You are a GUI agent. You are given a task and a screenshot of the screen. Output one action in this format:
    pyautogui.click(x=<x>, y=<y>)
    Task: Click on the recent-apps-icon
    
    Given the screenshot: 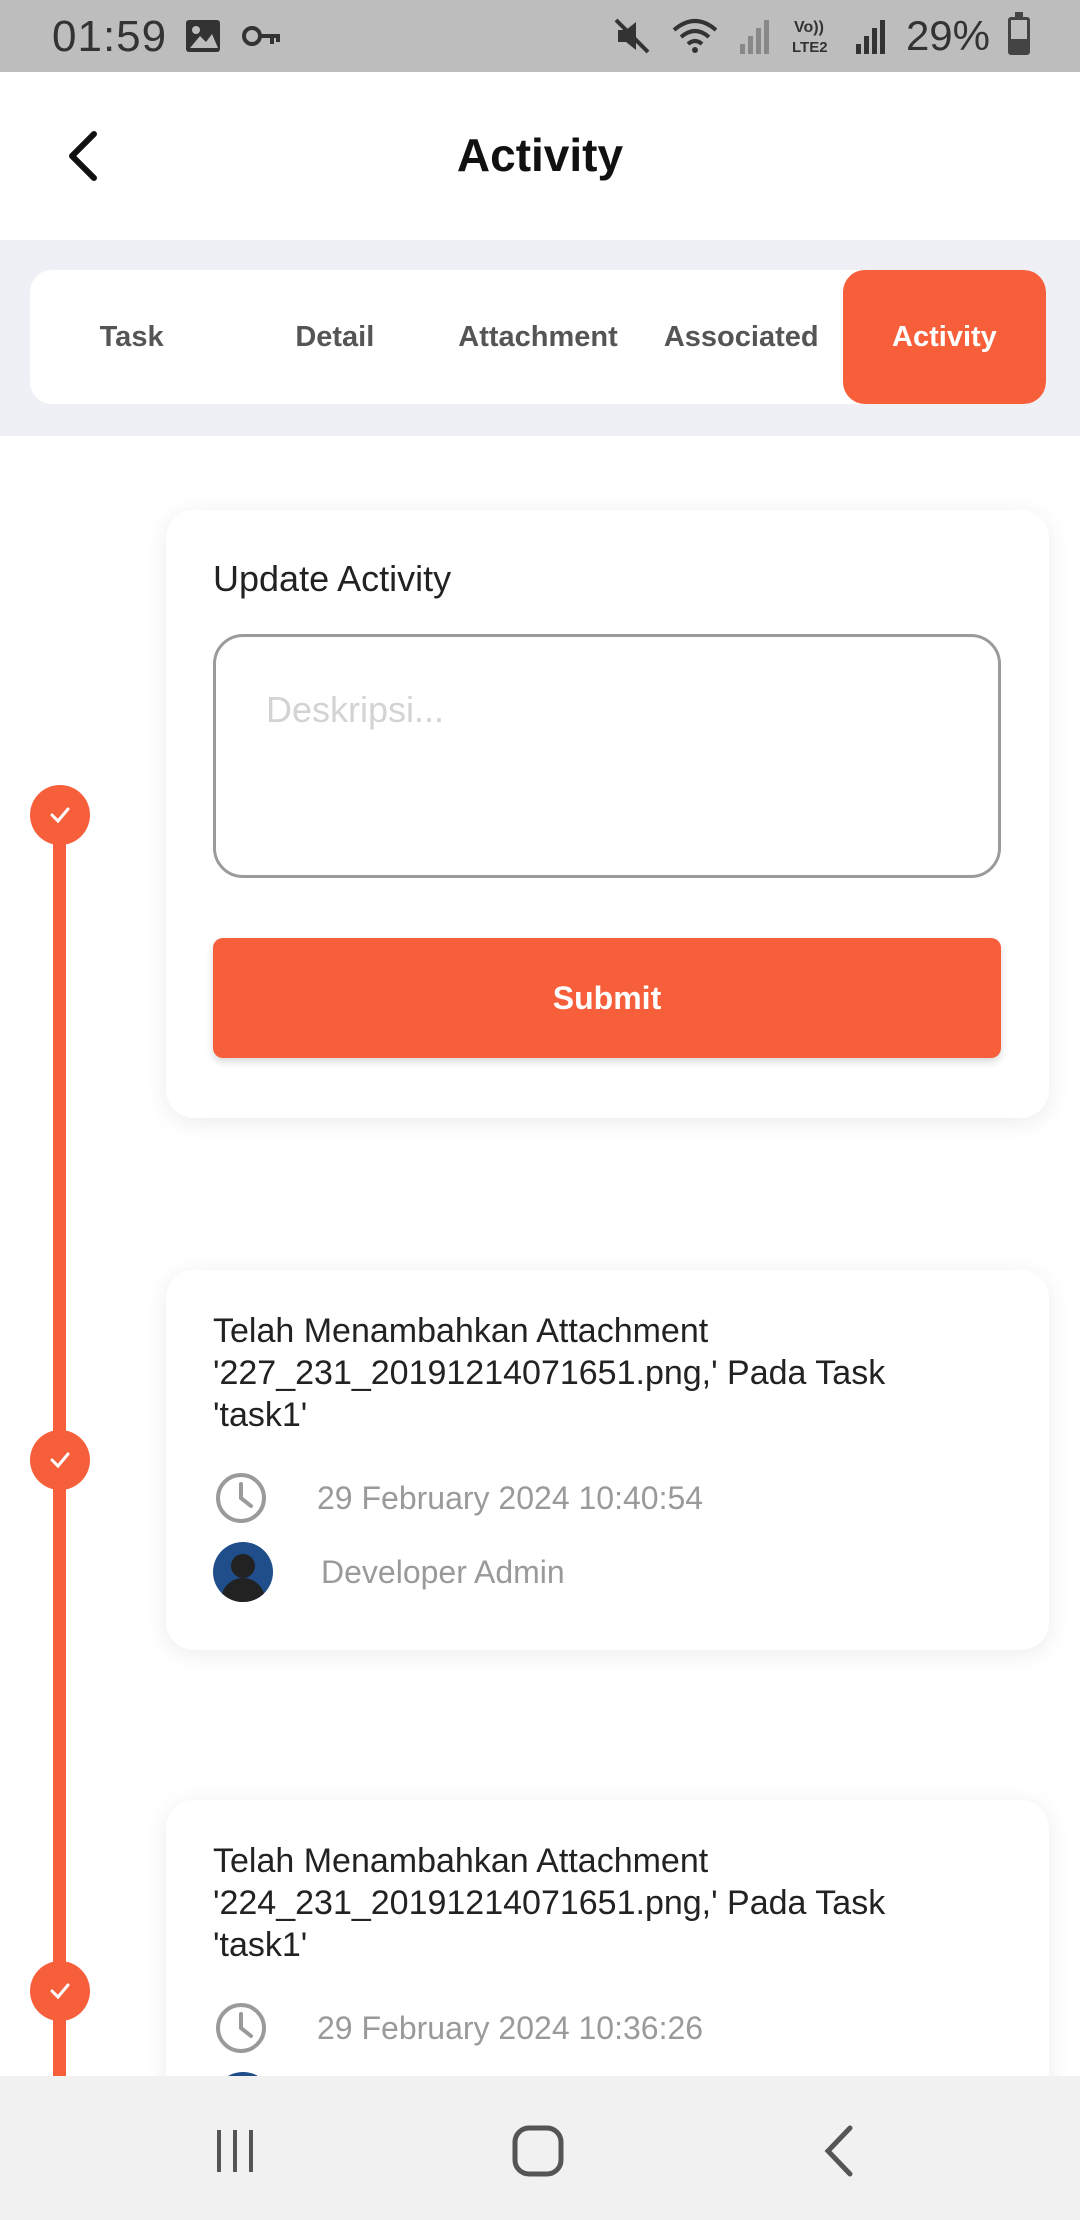 What is the action you would take?
    pyautogui.click(x=235, y=2151)
    